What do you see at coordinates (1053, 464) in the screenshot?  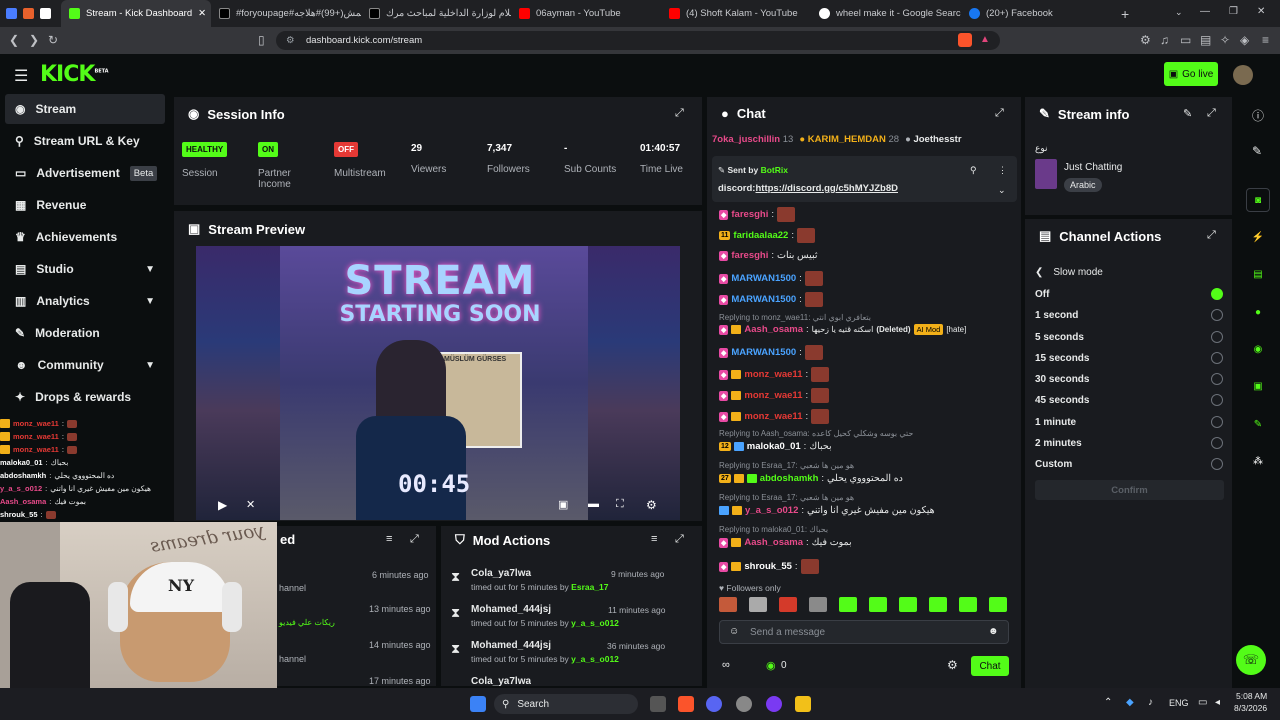 I see `slow-option-custom: Custom` at bounding box center [1053, 464].